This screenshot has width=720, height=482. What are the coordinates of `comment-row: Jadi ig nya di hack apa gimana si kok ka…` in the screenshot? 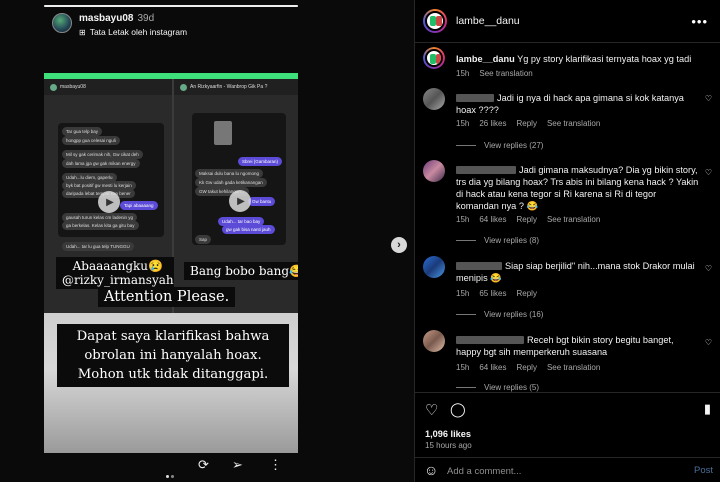 It's located at (571, 119).